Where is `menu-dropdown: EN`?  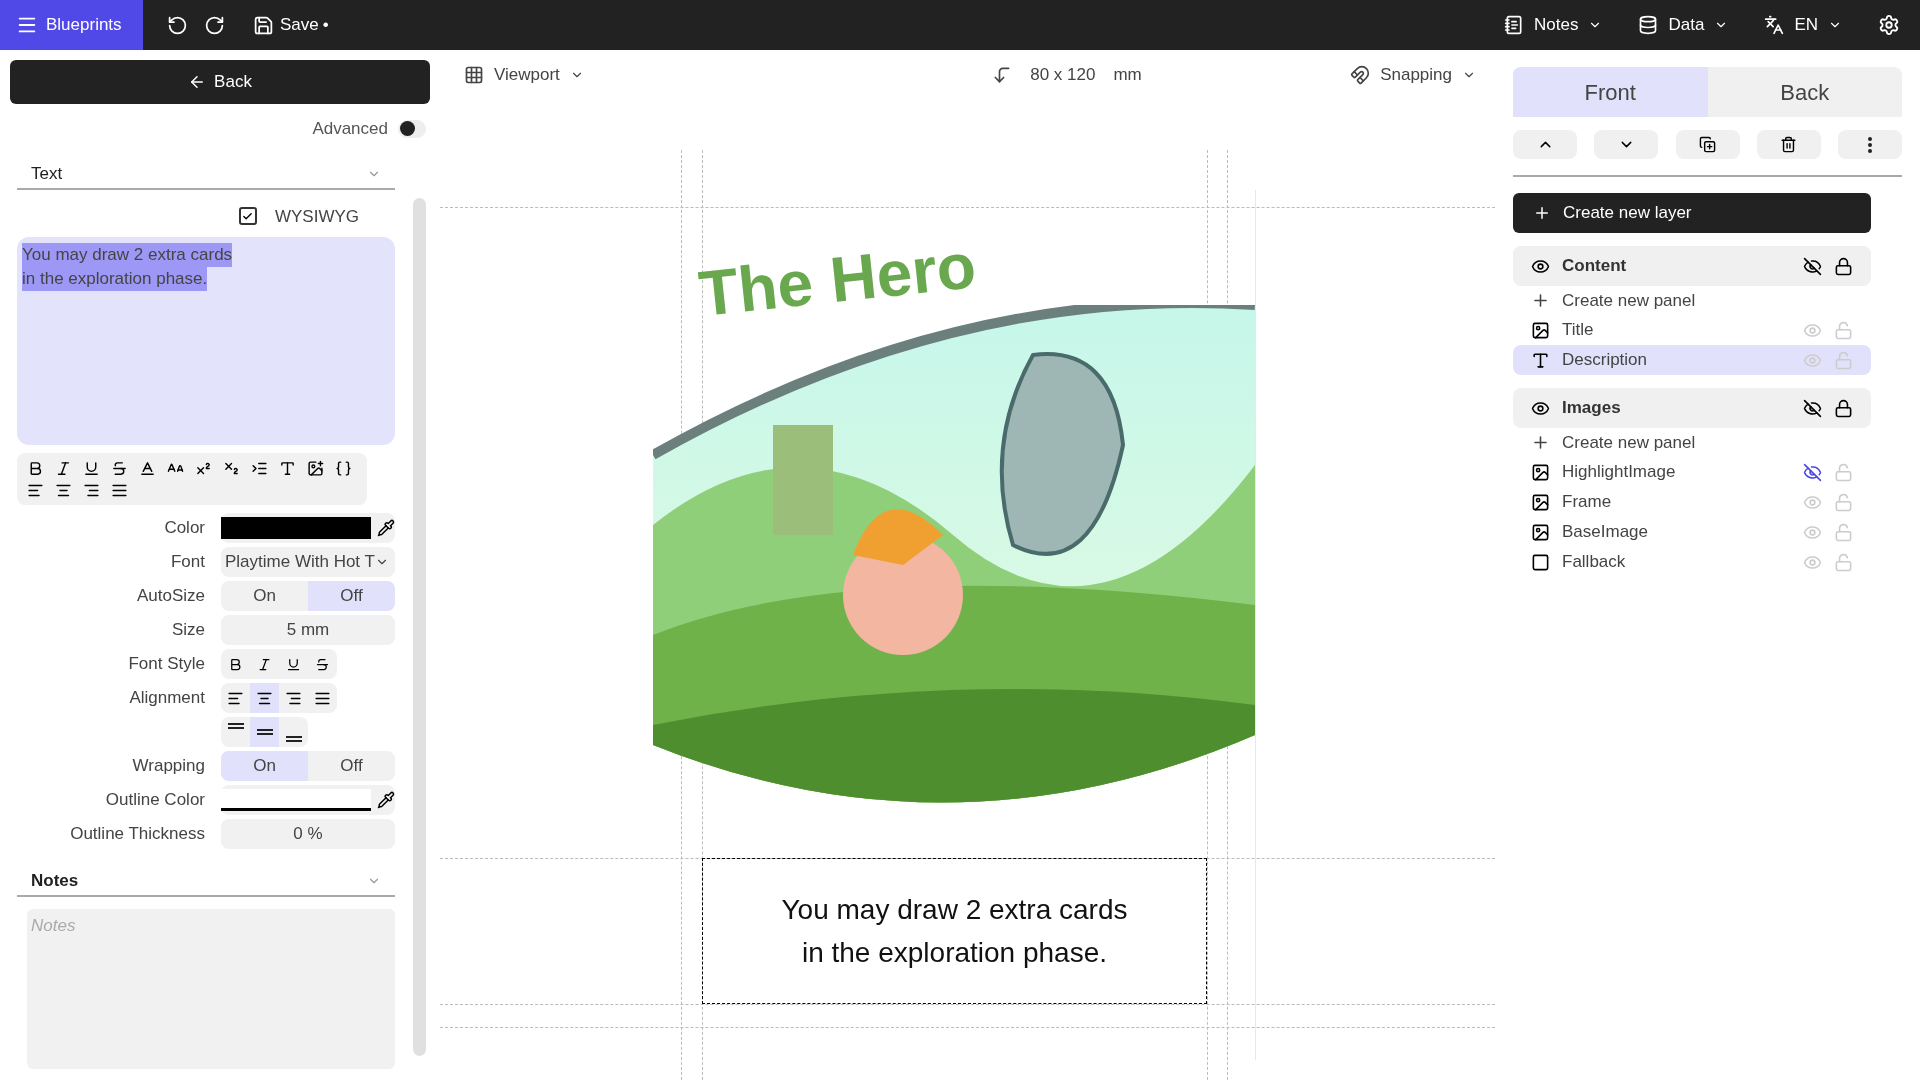 menu-dropdown: EN is located at coordinates (1803, 25).